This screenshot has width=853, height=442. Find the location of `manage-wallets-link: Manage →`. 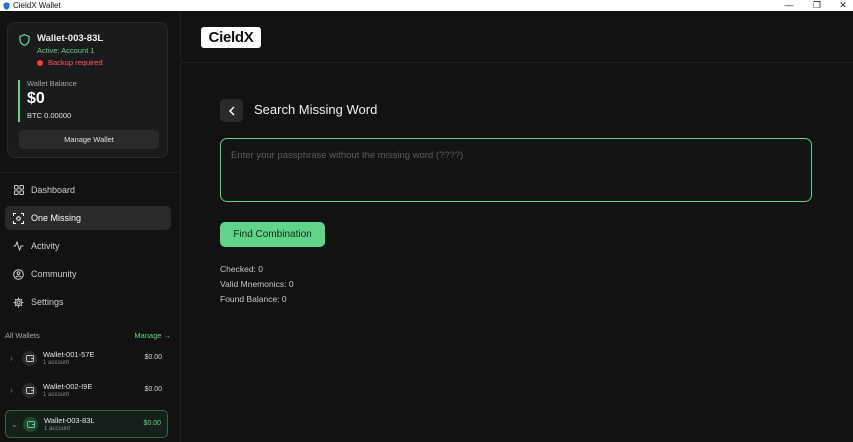

manage-wallets-link: Manage → is located at coordinates (152, 335).